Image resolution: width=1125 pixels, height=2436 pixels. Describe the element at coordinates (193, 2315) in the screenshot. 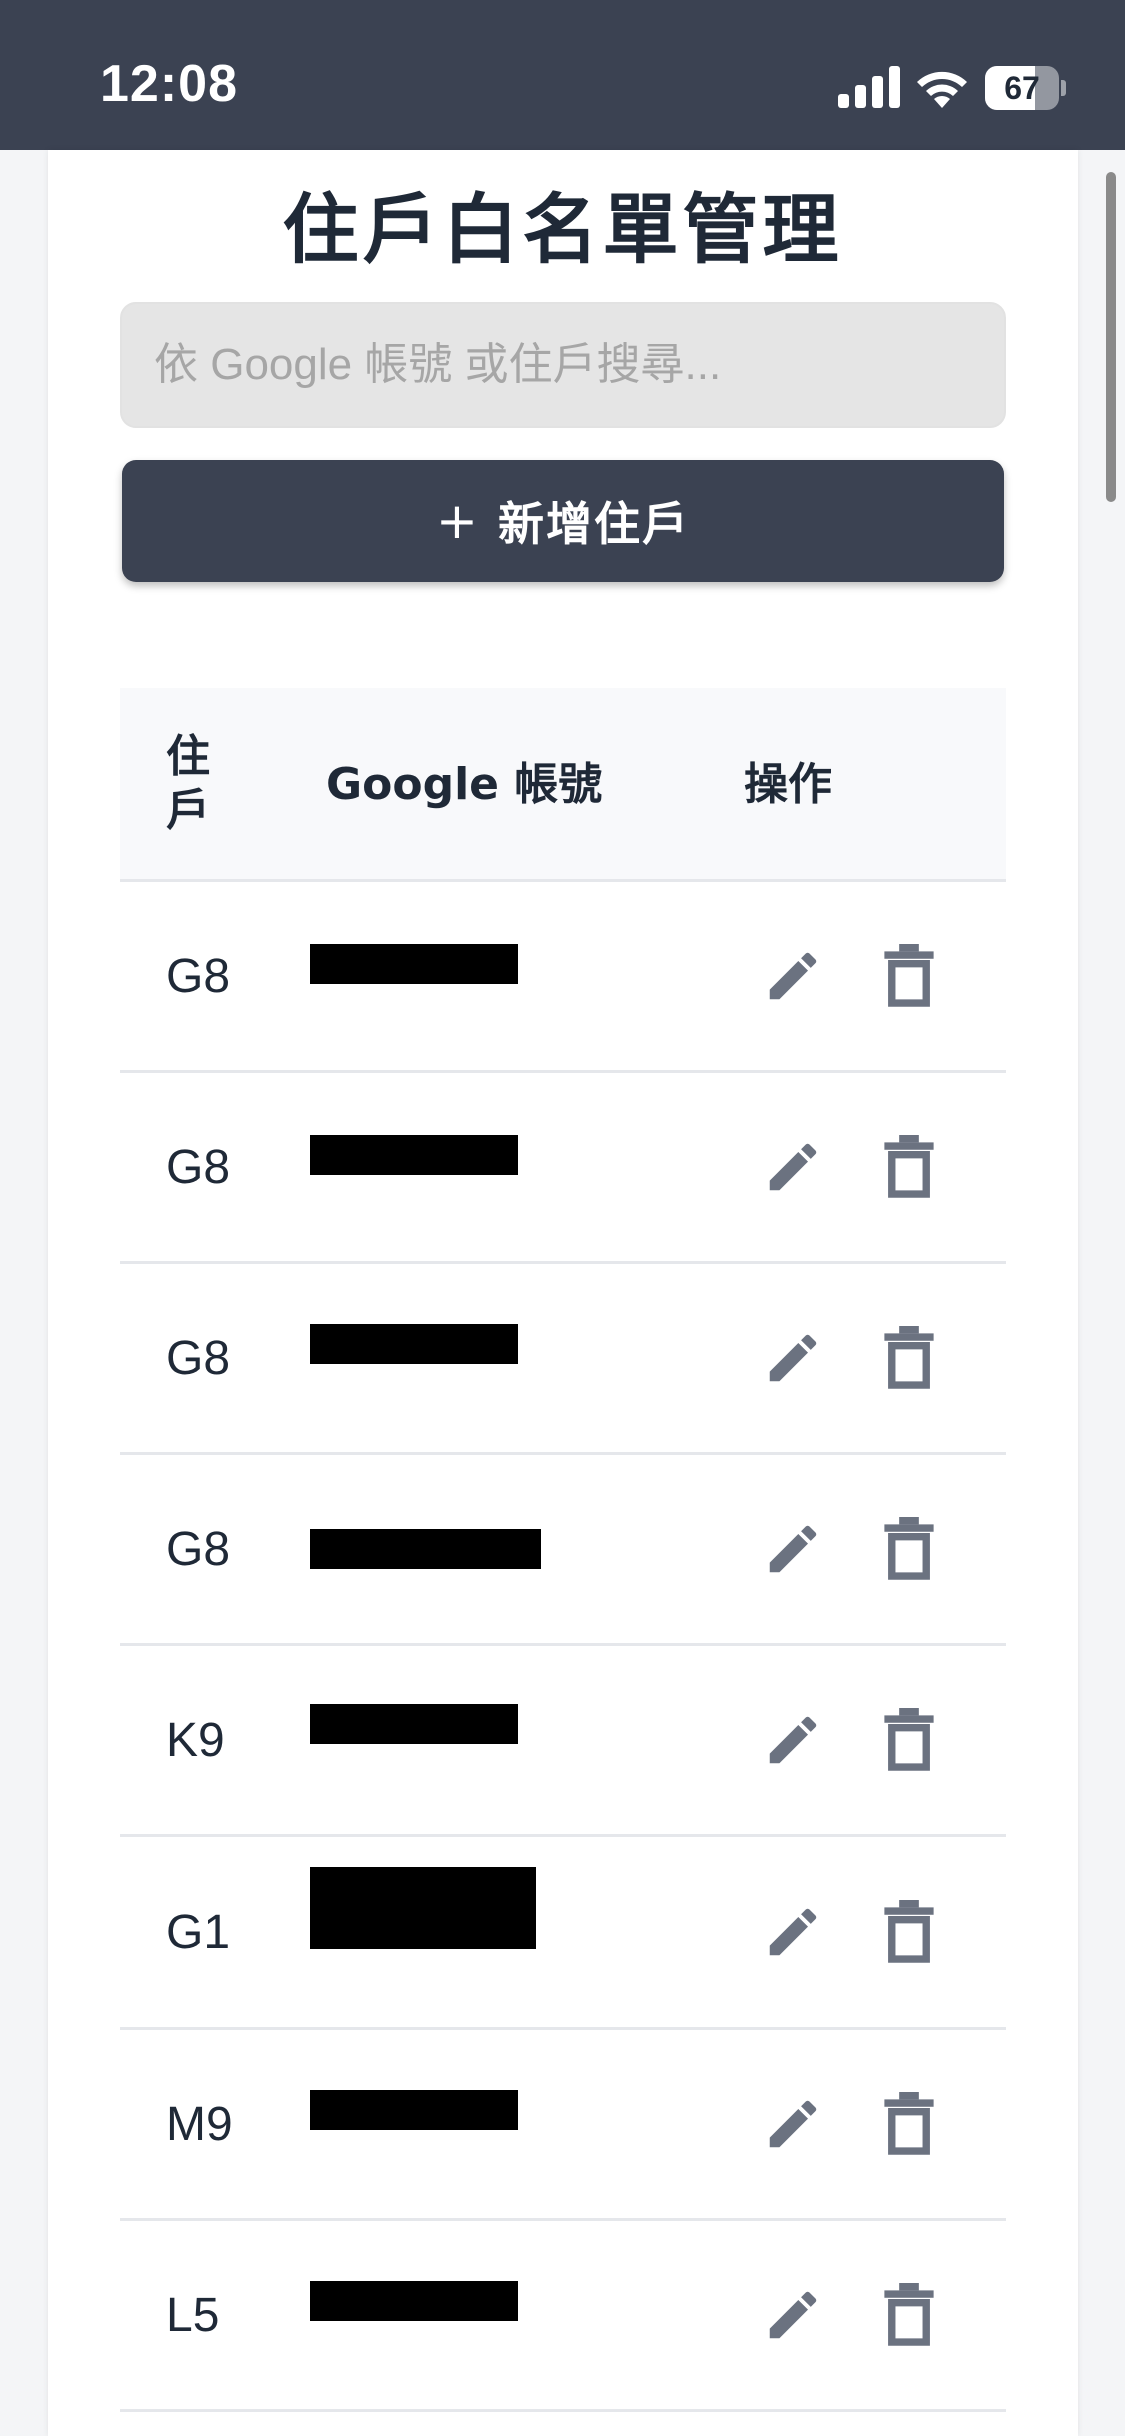

I see `row-unit: L5` at that location.